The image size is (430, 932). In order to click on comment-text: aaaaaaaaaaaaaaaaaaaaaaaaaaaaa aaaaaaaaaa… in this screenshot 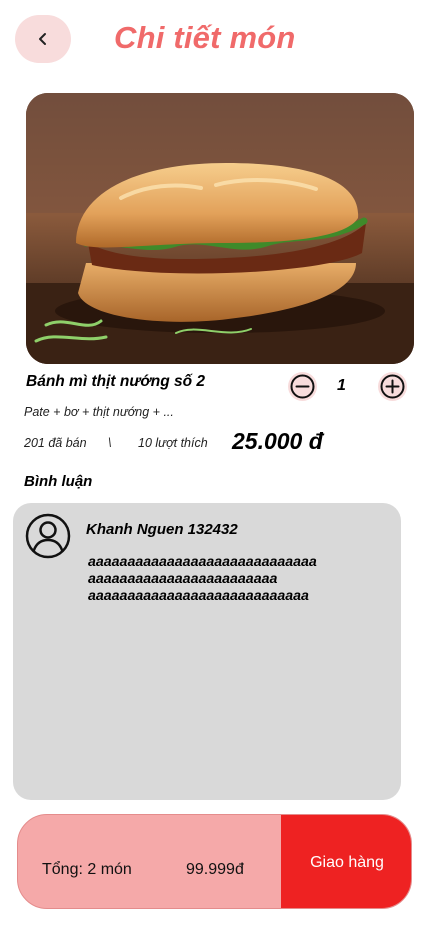, I will do `click(202, 579)`.